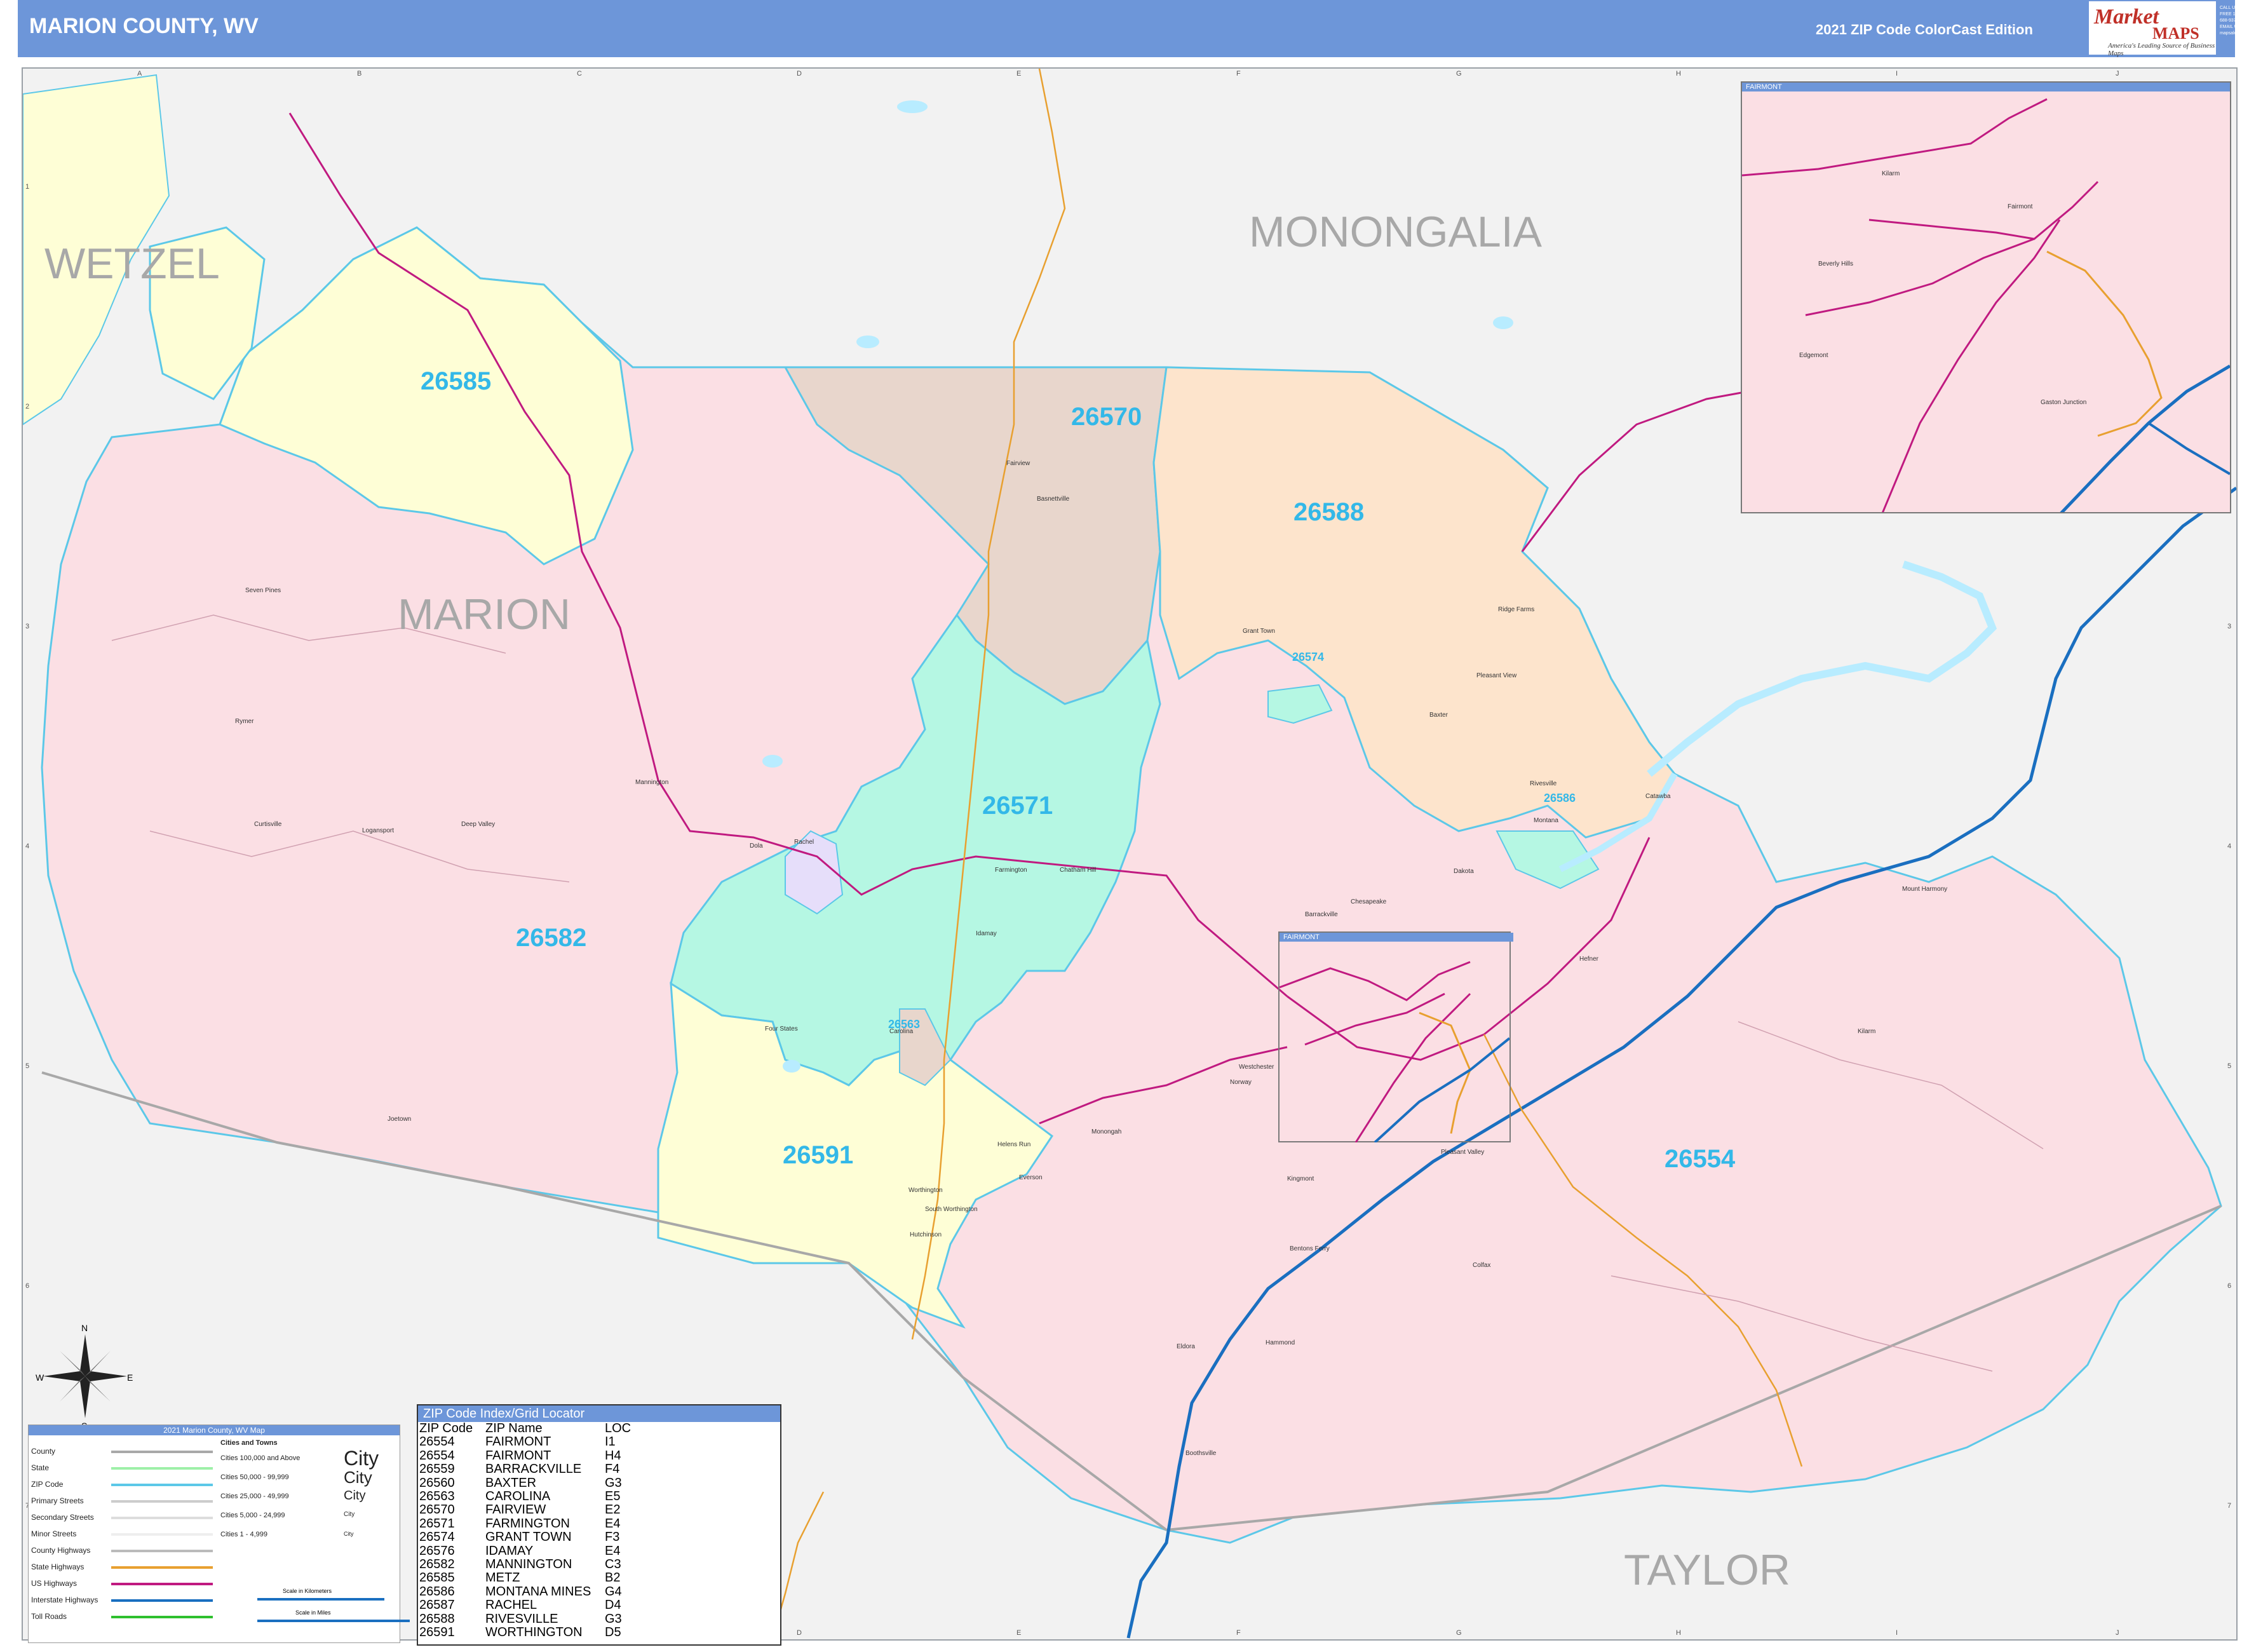 This screenshot has width=2242, height=1652. I want to click on legend-row-label: County Highways, so click(61, 1551).